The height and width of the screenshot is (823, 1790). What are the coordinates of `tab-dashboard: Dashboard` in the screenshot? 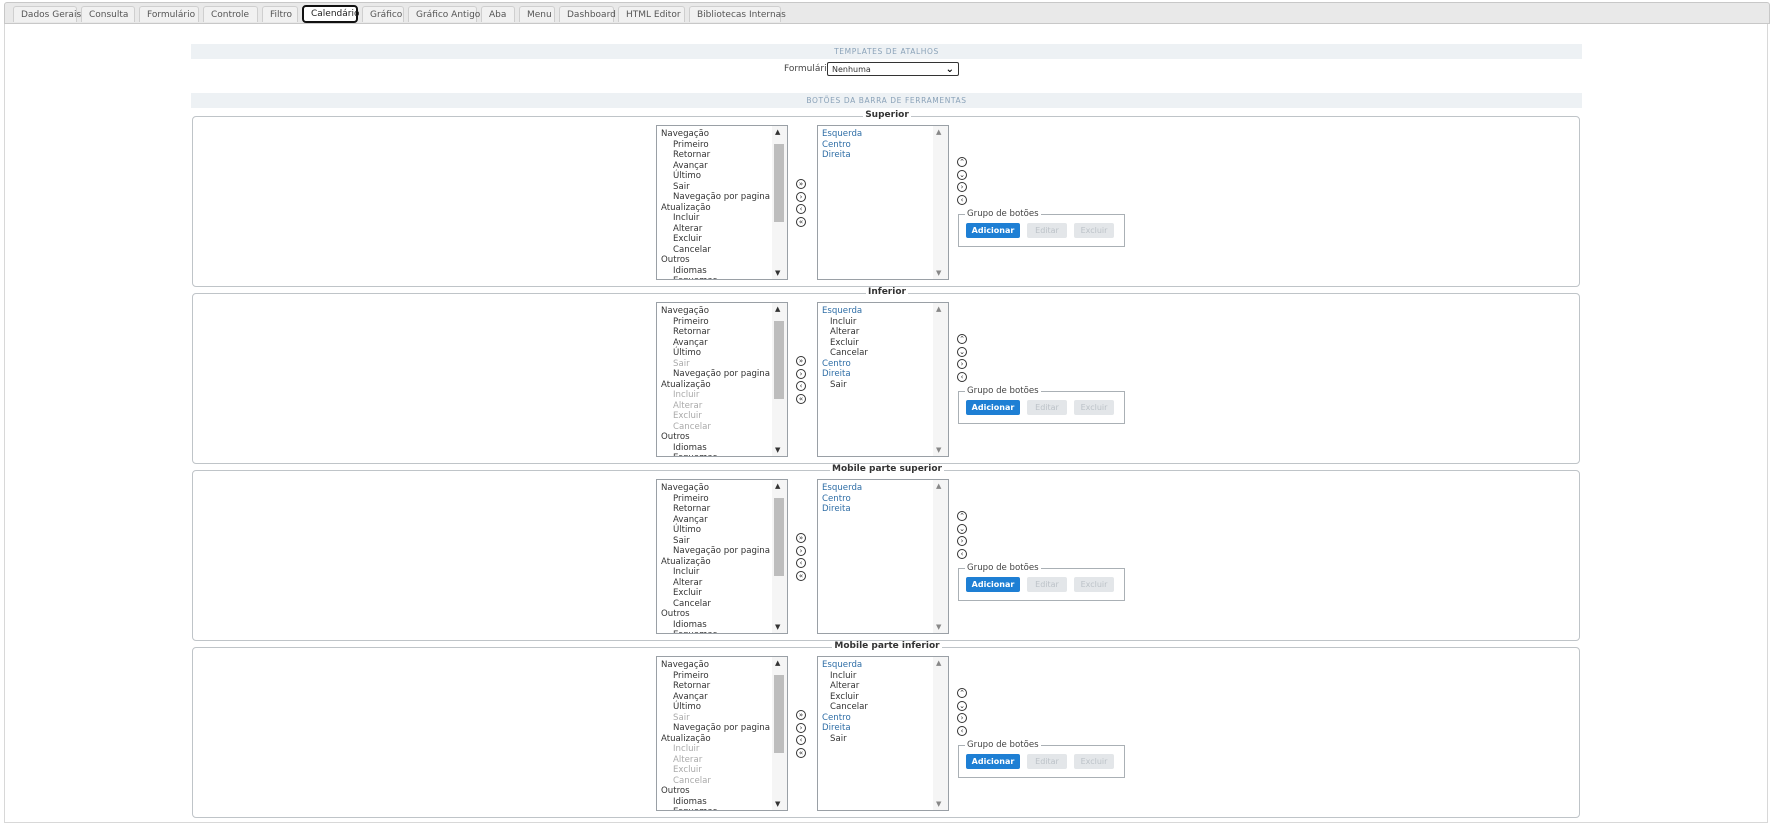 It's located at (587, 14).